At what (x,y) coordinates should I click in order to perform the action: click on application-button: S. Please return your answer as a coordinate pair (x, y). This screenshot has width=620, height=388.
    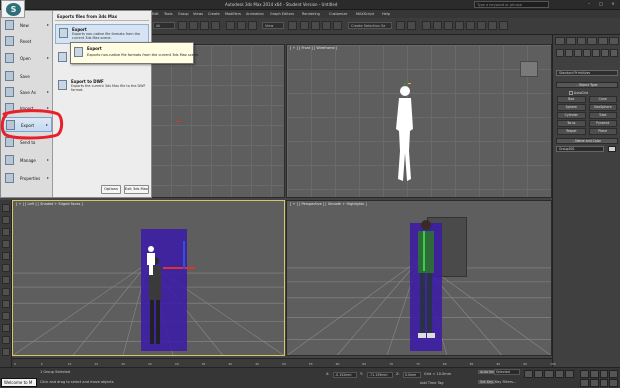
    Looking at the image, I should click on (13, 9).